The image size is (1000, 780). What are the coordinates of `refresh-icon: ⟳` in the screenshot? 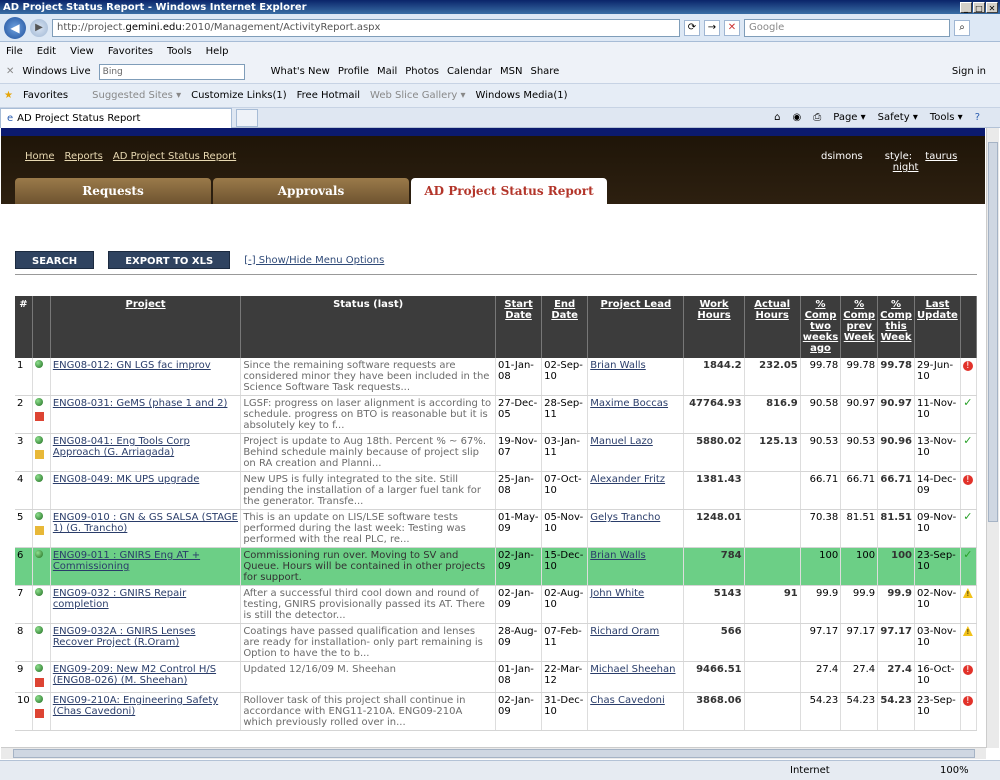 It's located at (692, 27).